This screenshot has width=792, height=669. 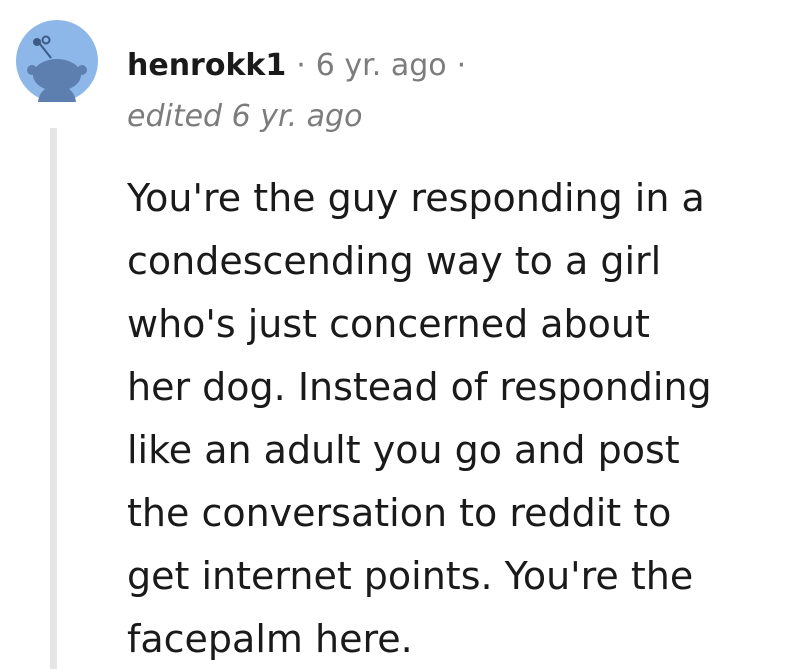 What do you see at coordinates (245, 116) in the screenshot?
I see `edited-note: edited 6 yr. ago` at bounding box center [245, 116].